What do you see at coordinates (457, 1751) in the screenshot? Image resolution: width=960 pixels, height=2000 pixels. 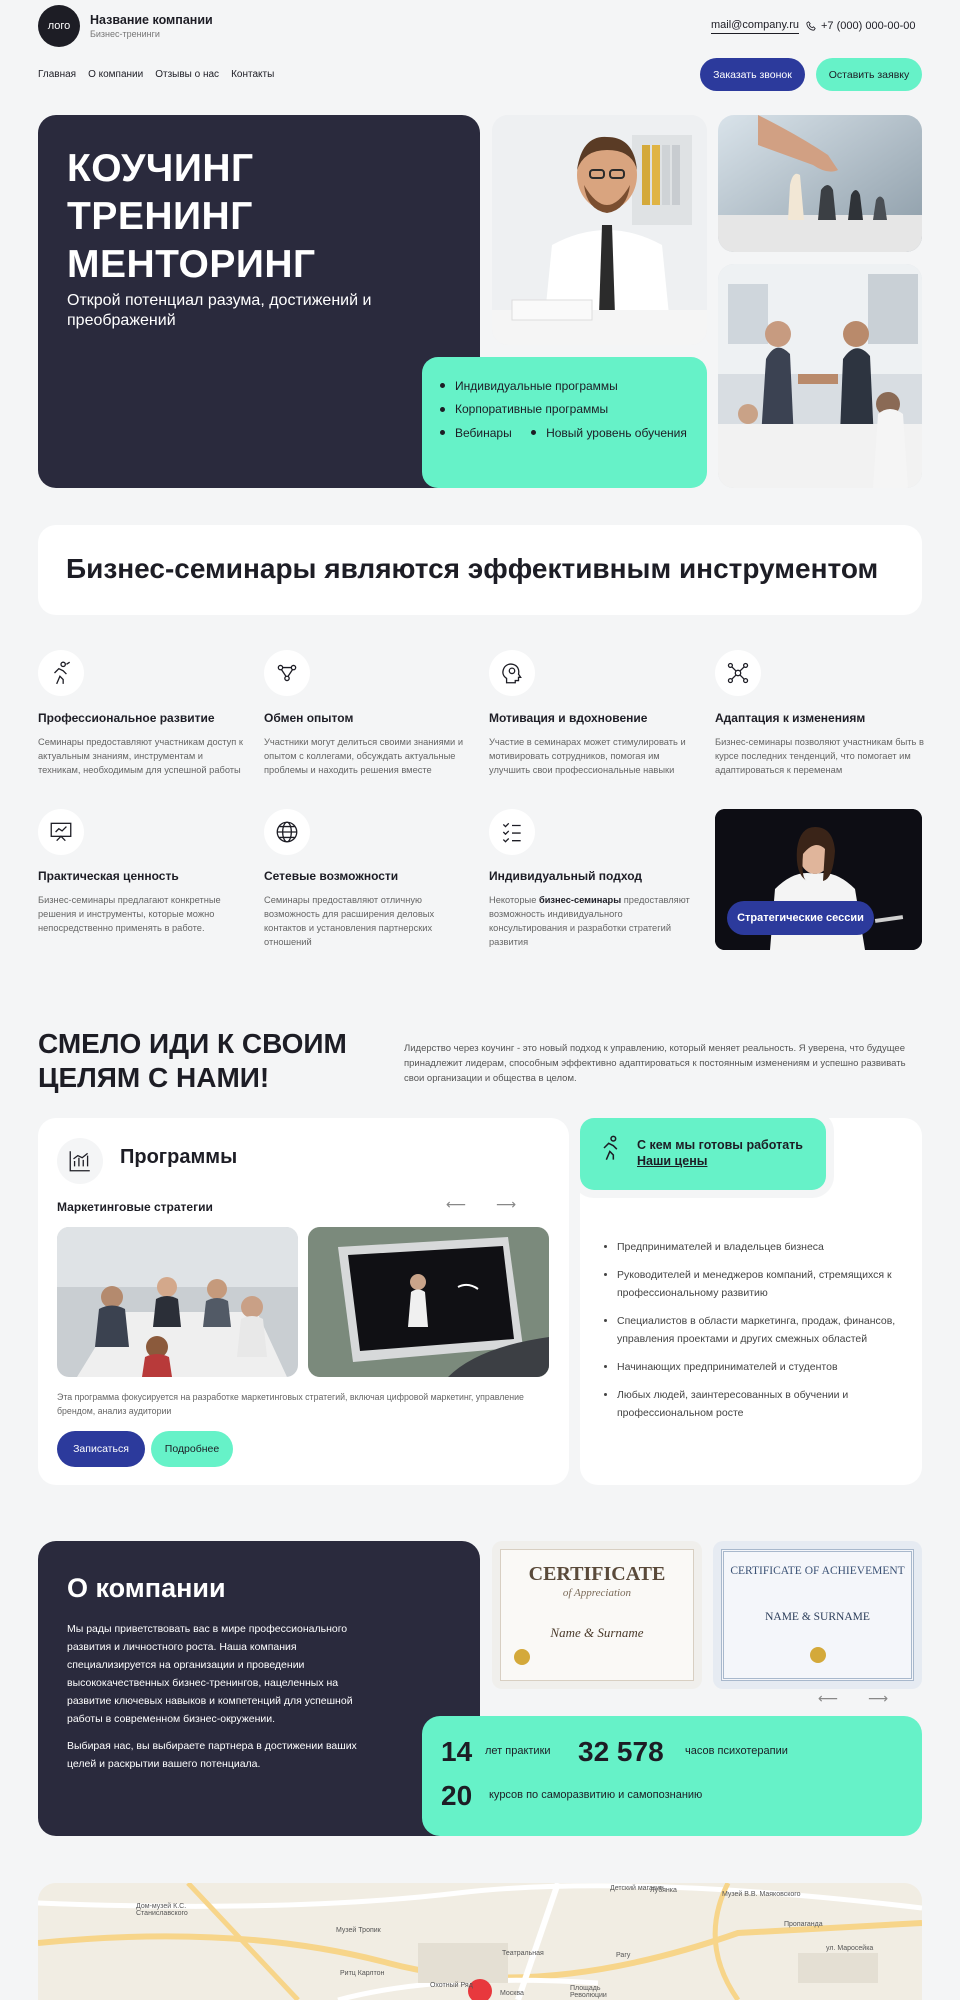 I see `years-number: 14` at bounding box center [457, 1751].